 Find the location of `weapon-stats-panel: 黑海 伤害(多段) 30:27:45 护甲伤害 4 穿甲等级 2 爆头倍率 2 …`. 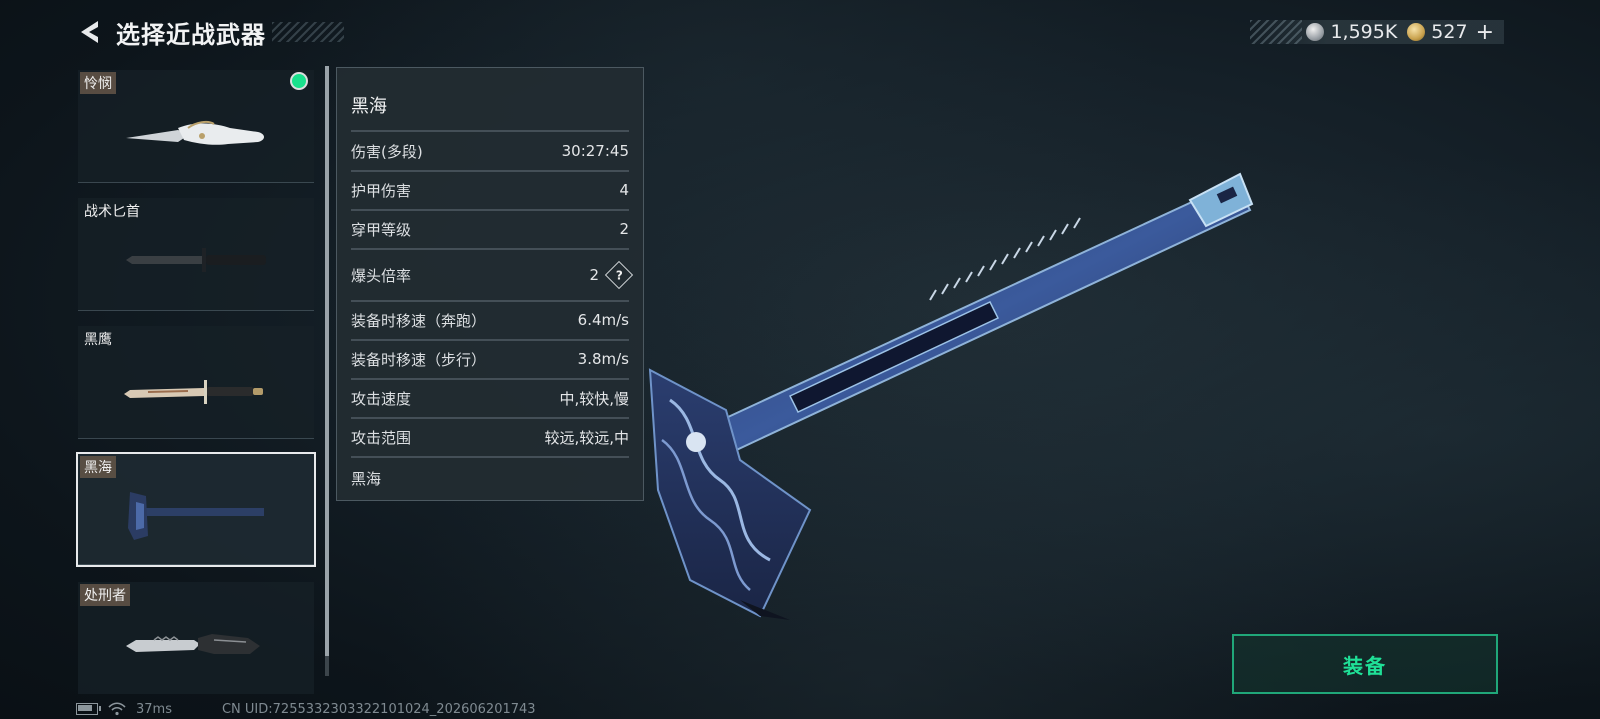

weapon-stats-panel: 黑海 伤害(多段) 30:27:45 护甲伤害 4 穿甲等级 2 爆头倍率 2 … is located at coordinates (490, 284).